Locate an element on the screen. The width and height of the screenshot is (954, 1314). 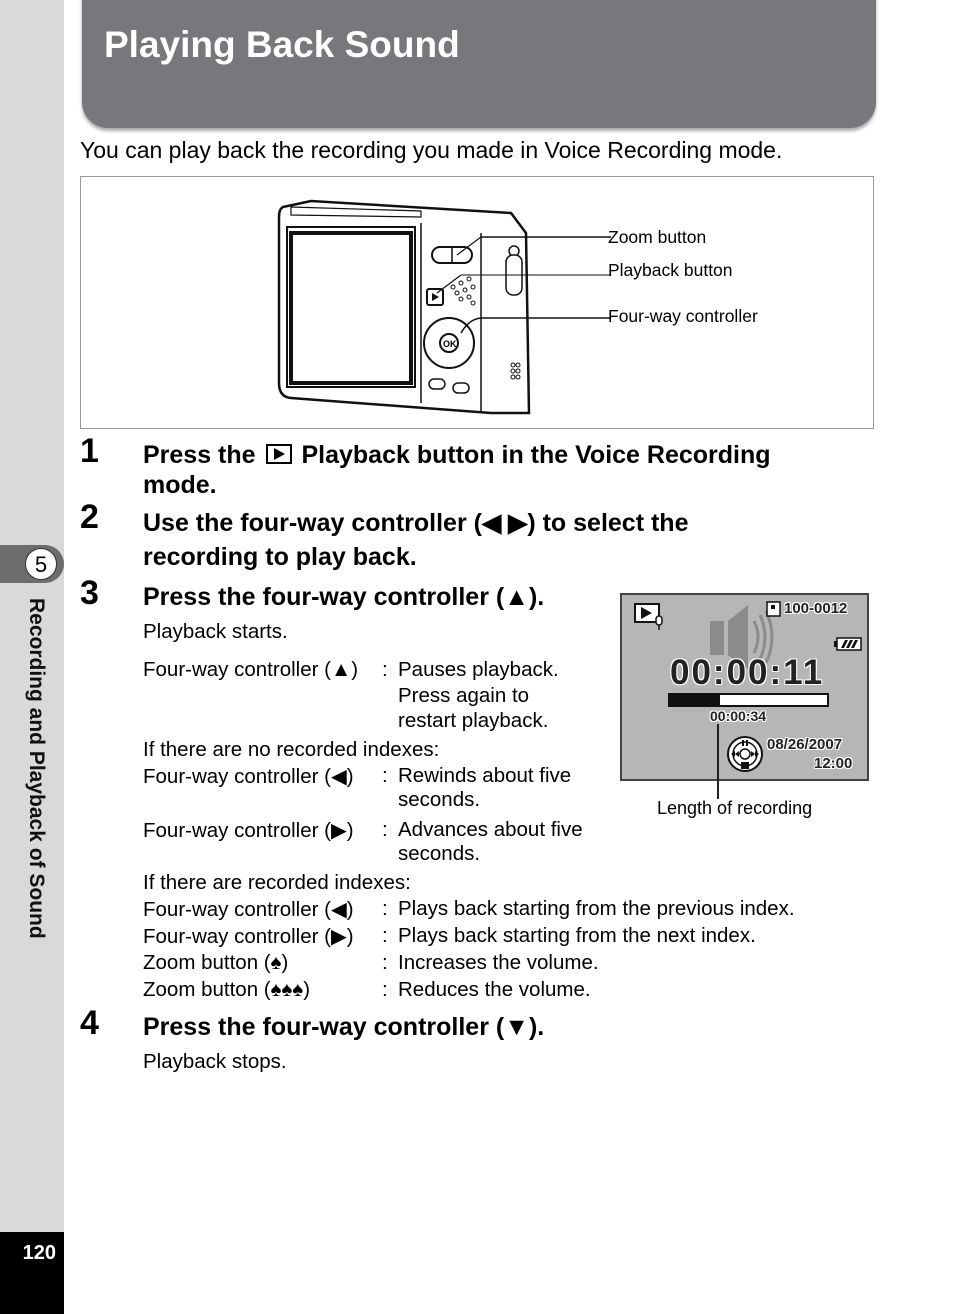
callout-playback-button: Playback button is located at coordinates (670, 270).